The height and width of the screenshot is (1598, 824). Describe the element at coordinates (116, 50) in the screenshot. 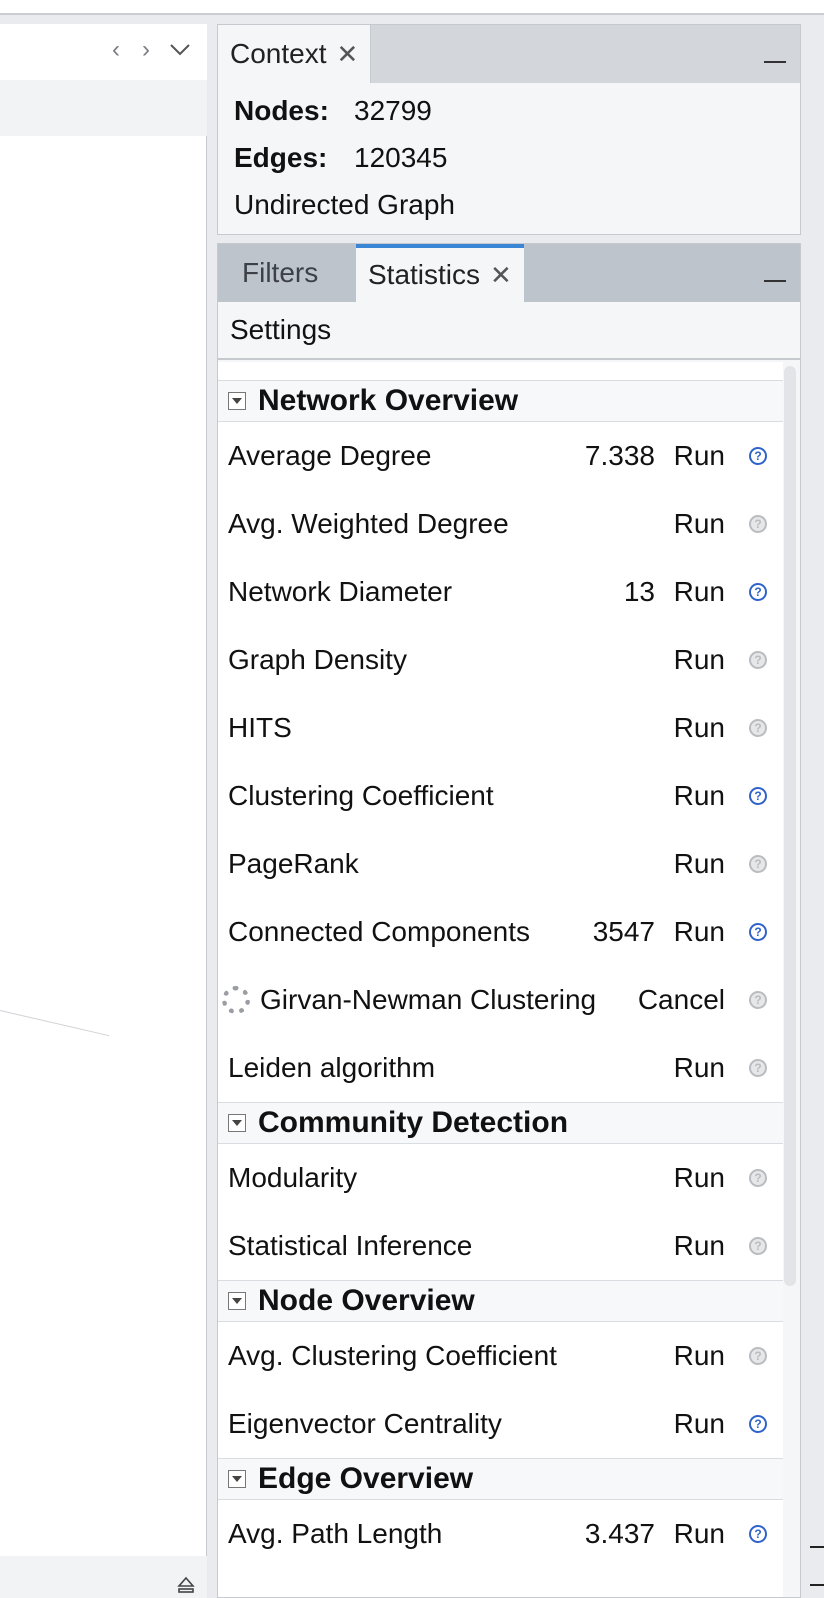

I see `chevron-left-icon: ‹` at that location.